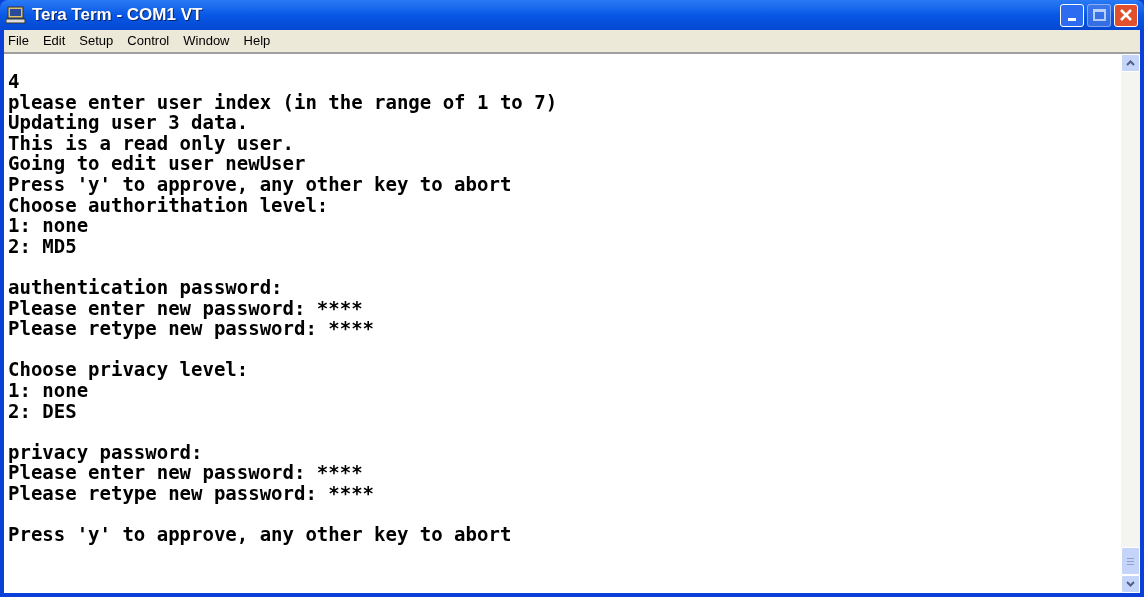 This screenshot has width=1144, height=597. I want to click on terminal-line: 2: MD5, so click(43, 246).